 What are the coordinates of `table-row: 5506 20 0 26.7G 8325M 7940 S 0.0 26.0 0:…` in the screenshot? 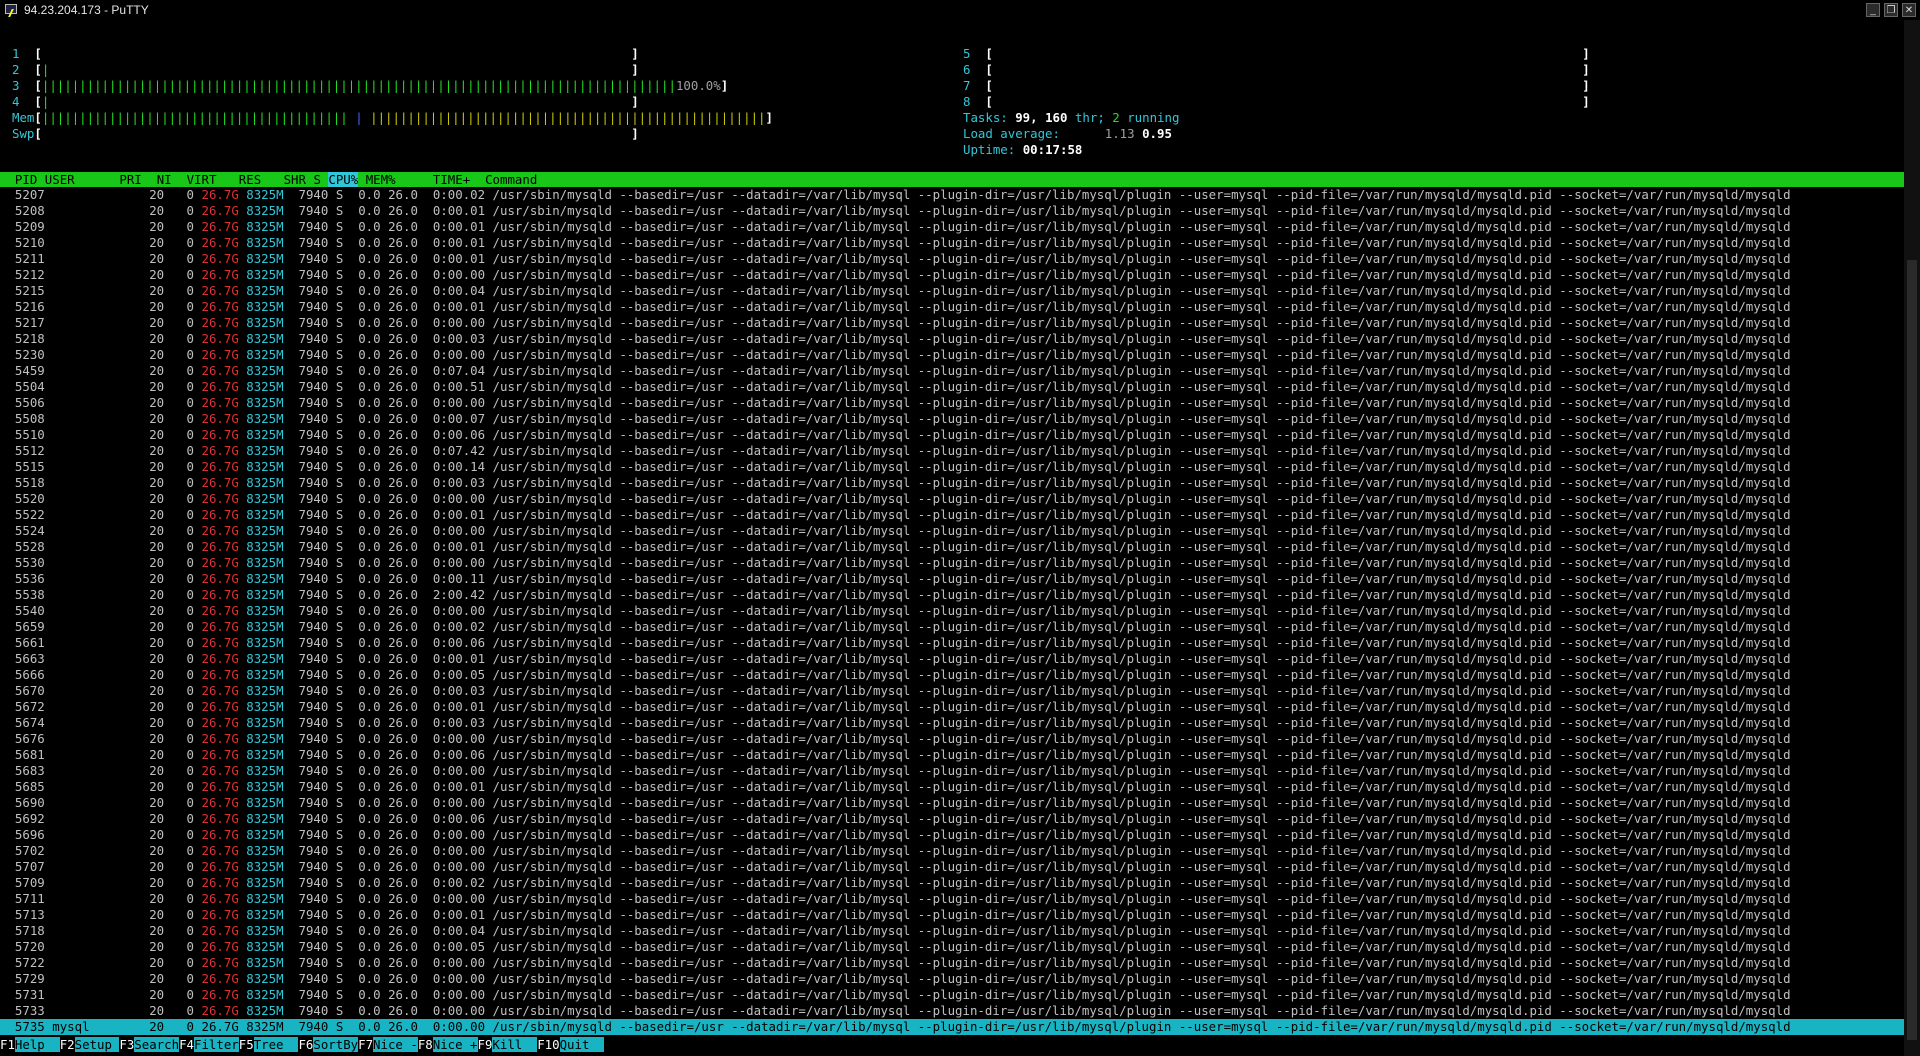 It's located at (952, 403).